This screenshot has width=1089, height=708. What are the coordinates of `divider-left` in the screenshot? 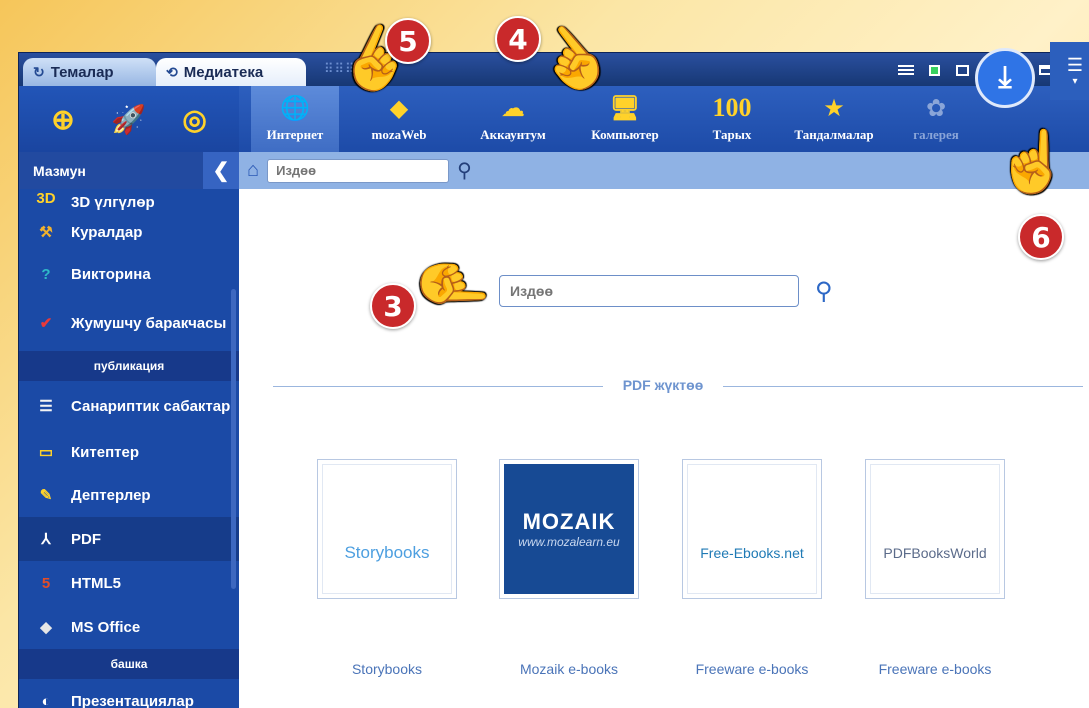 It's located at (438, 386).